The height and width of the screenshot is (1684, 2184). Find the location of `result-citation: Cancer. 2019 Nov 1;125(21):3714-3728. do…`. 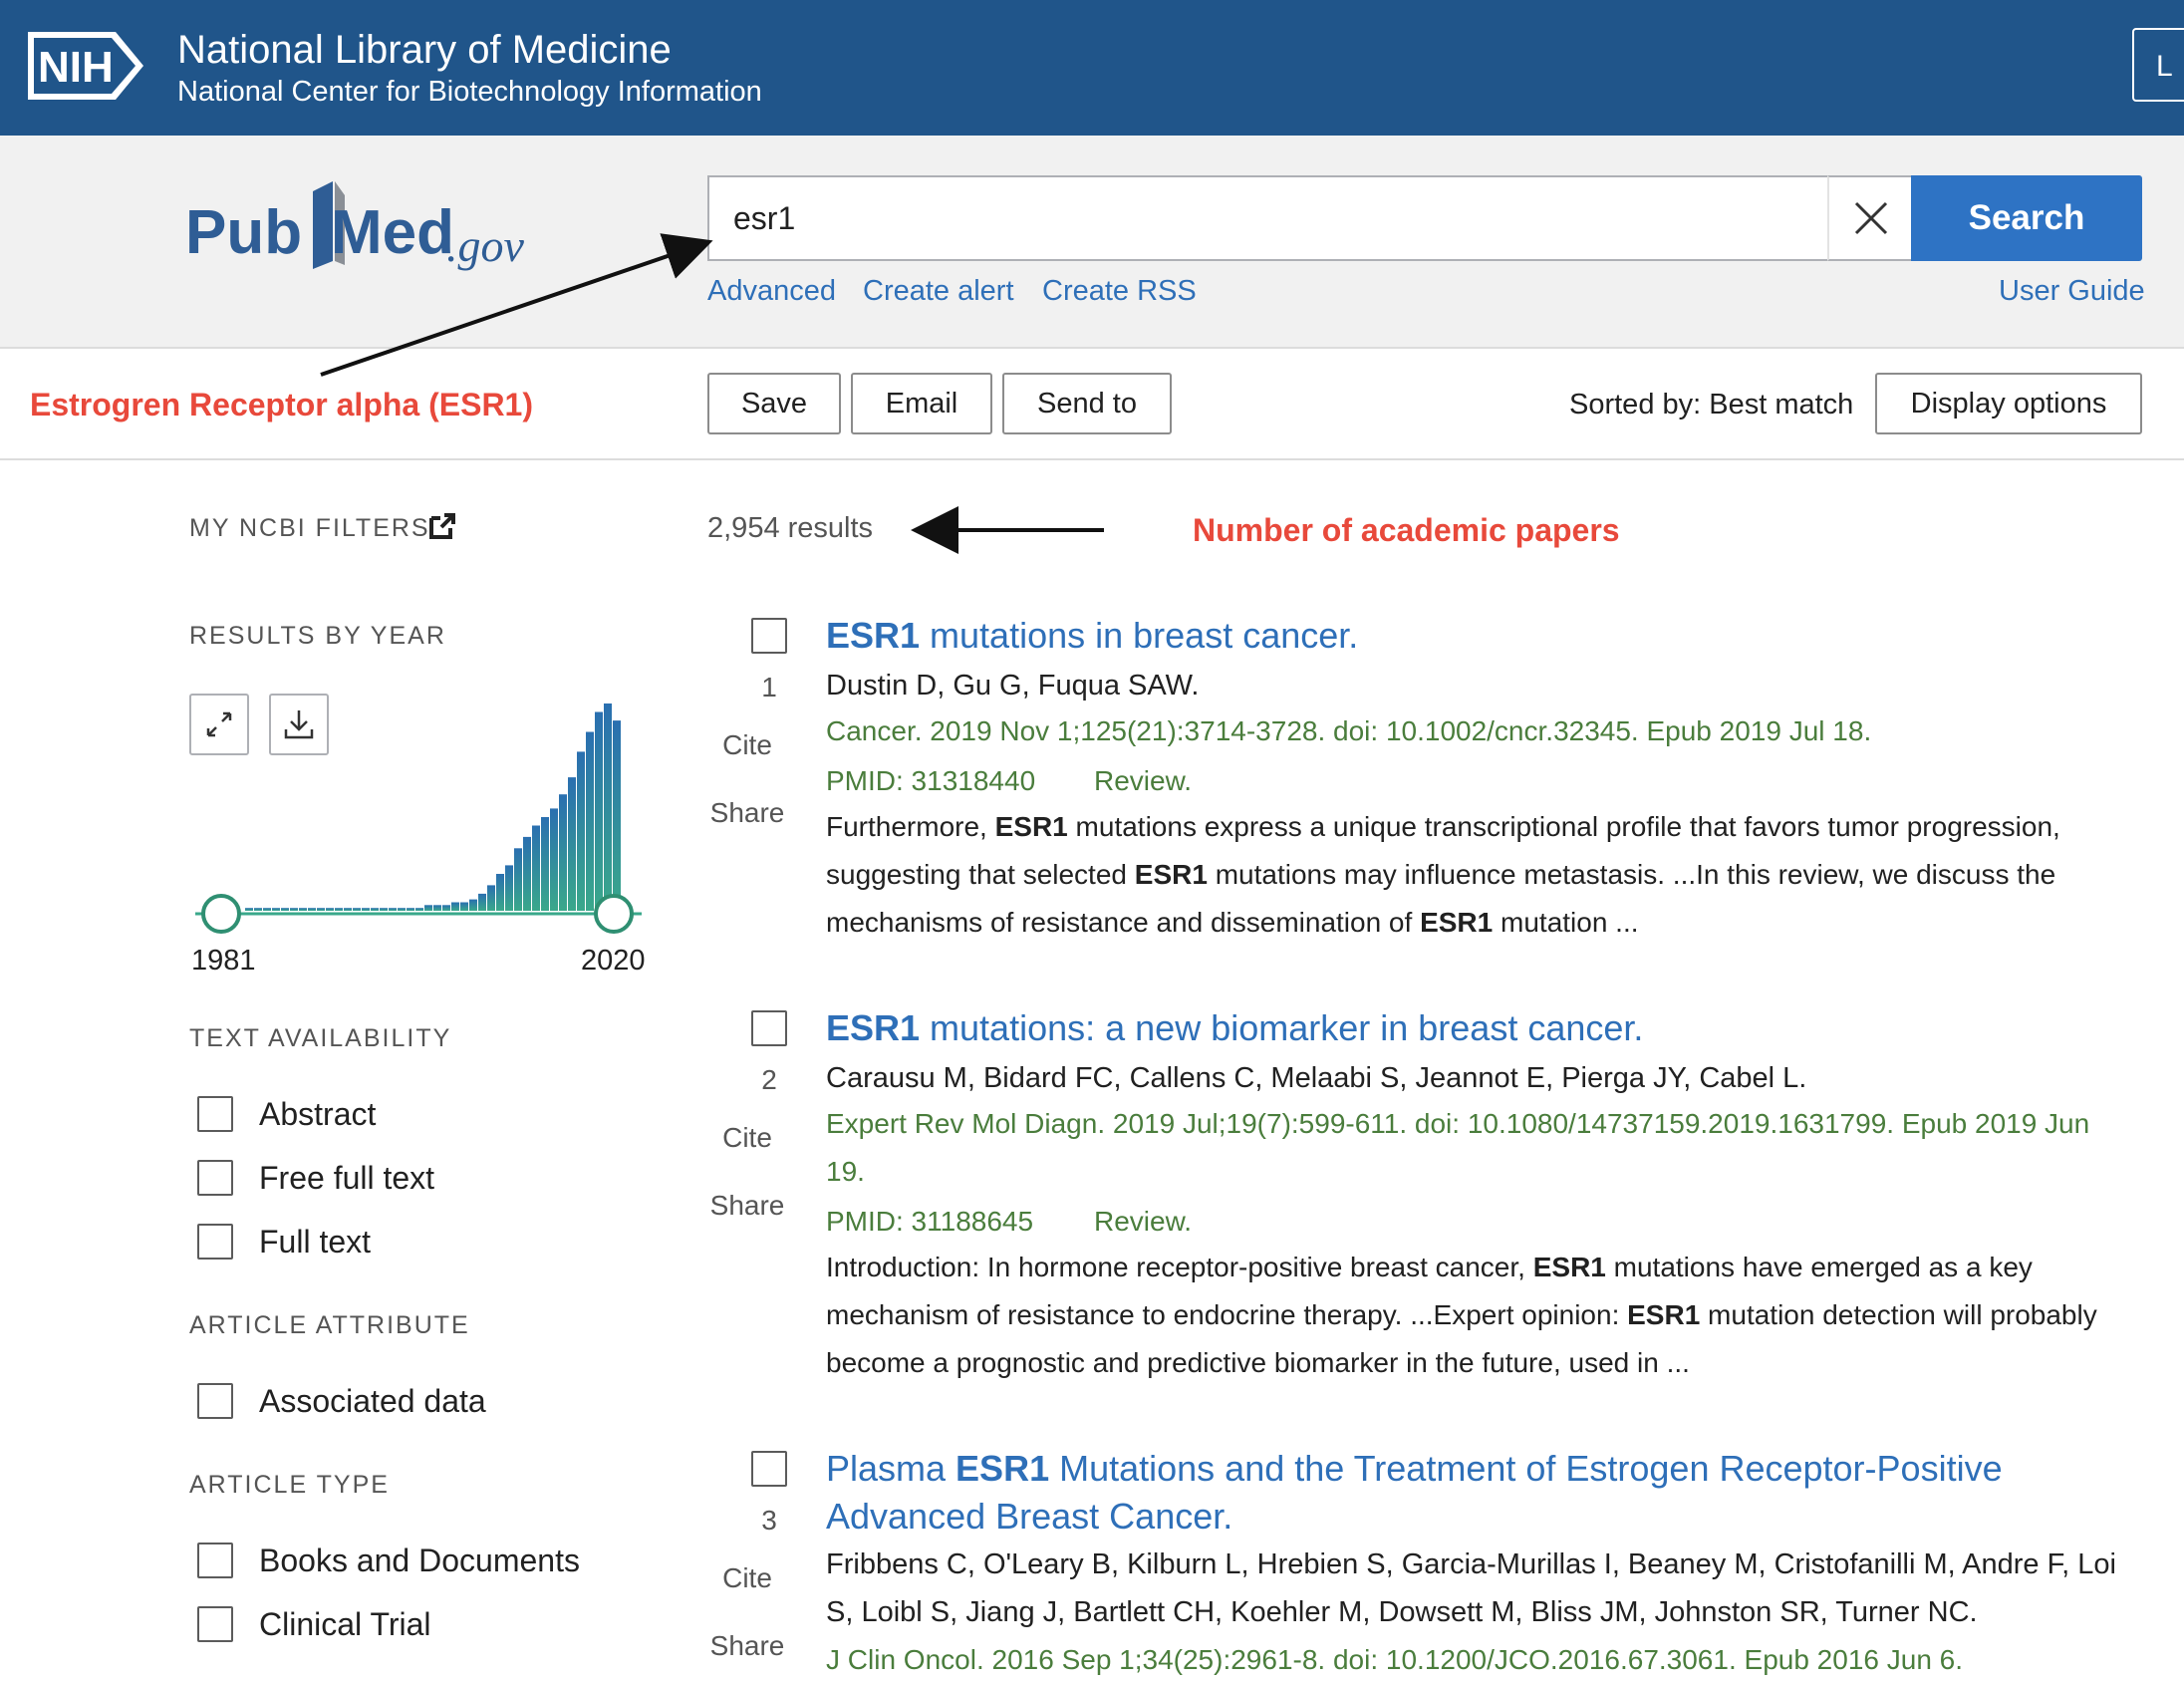

result-citation: Cancer. 2019 Nov 1;125(21):3714-3728. do… is located at coordinates (1349, 730).